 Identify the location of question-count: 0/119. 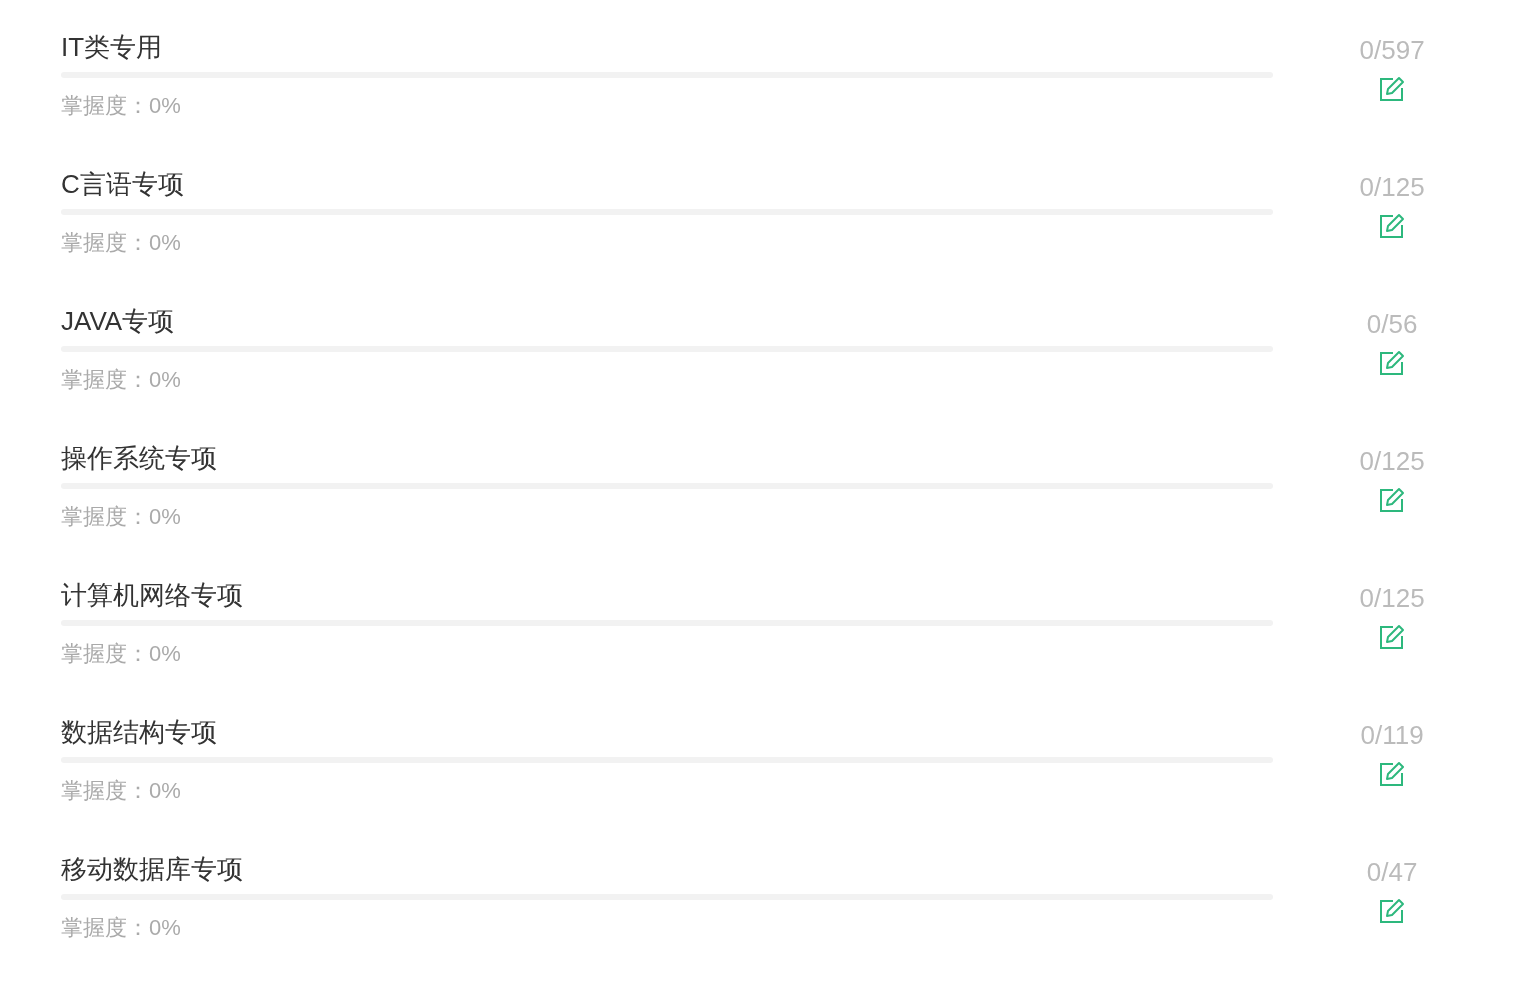
(1392, 735).